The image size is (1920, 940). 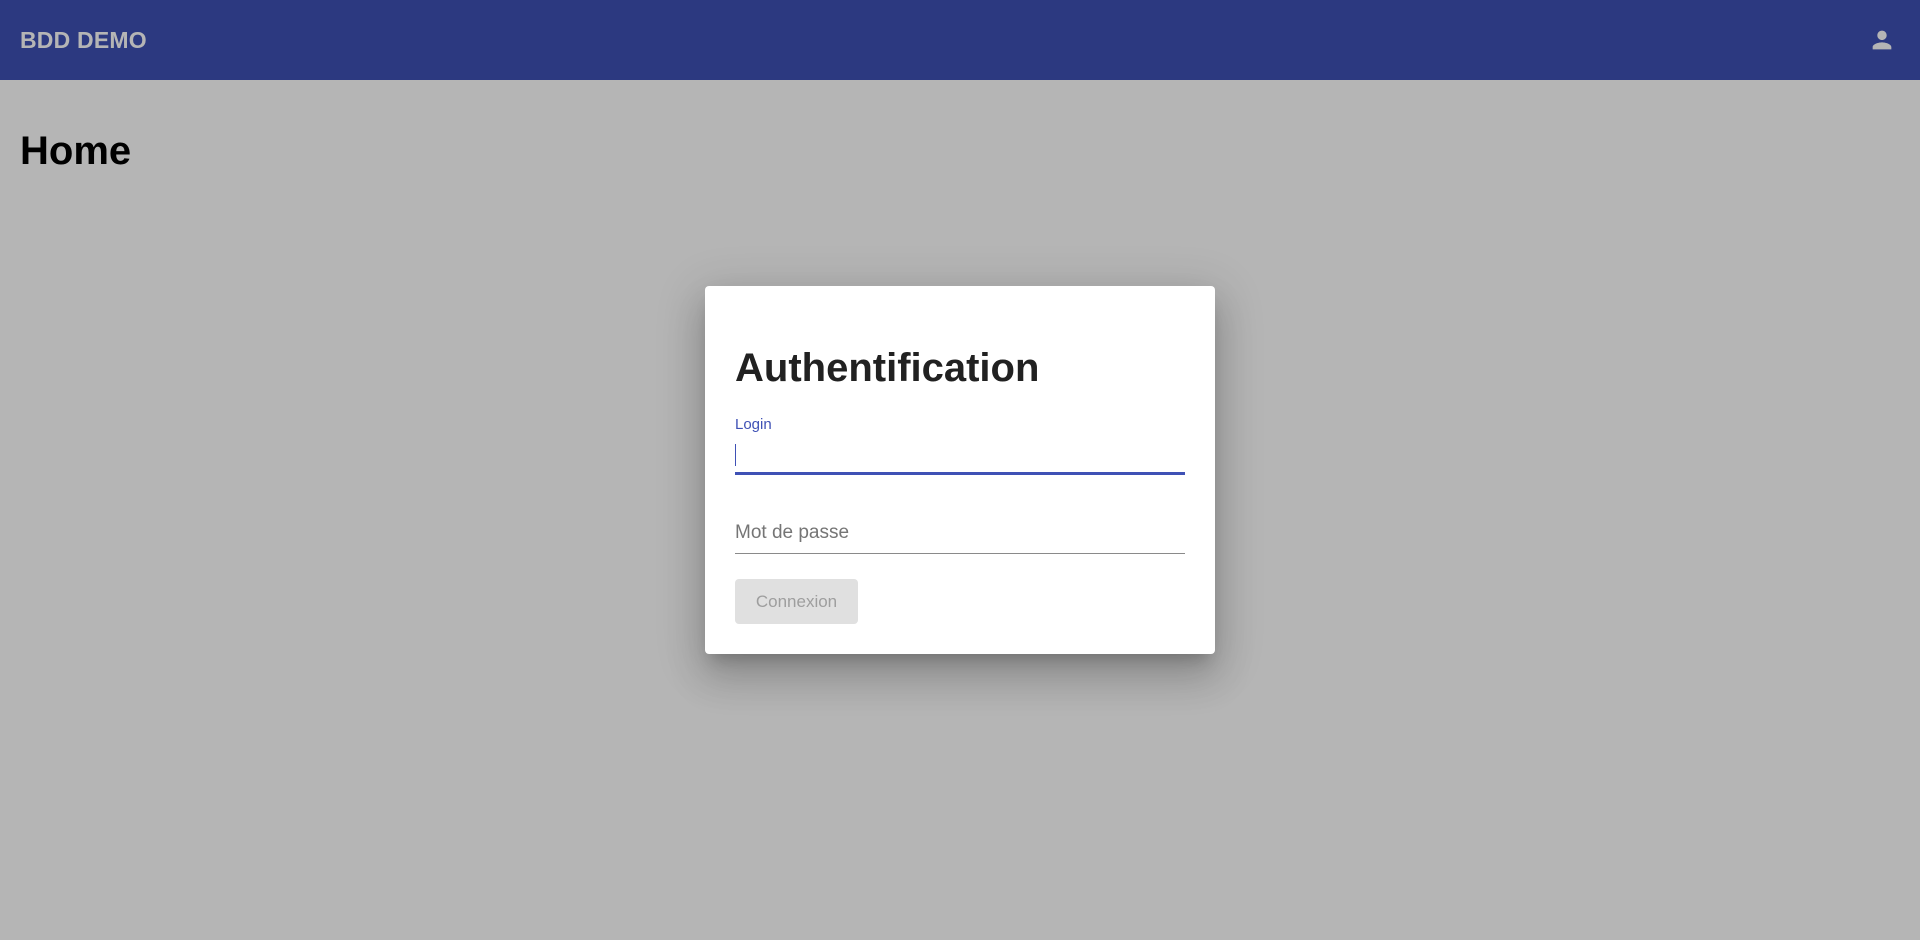 I want to click on connexion-button: Connexion, so click(x=796, y=601).